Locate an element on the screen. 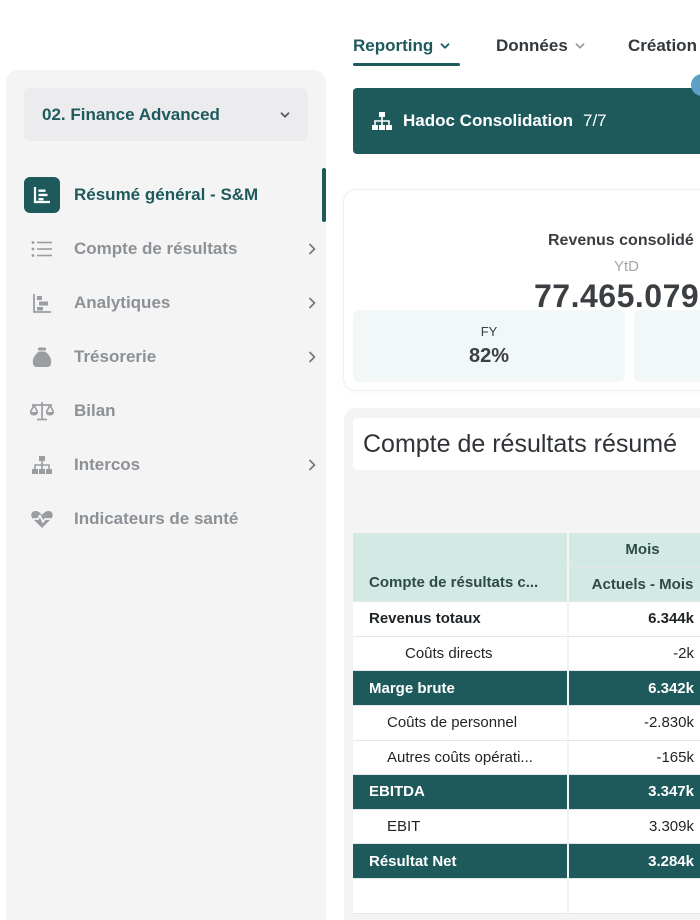 The width and height of the screenshot is (700, 920). analytics-icon is located at coordinates (42, 303).